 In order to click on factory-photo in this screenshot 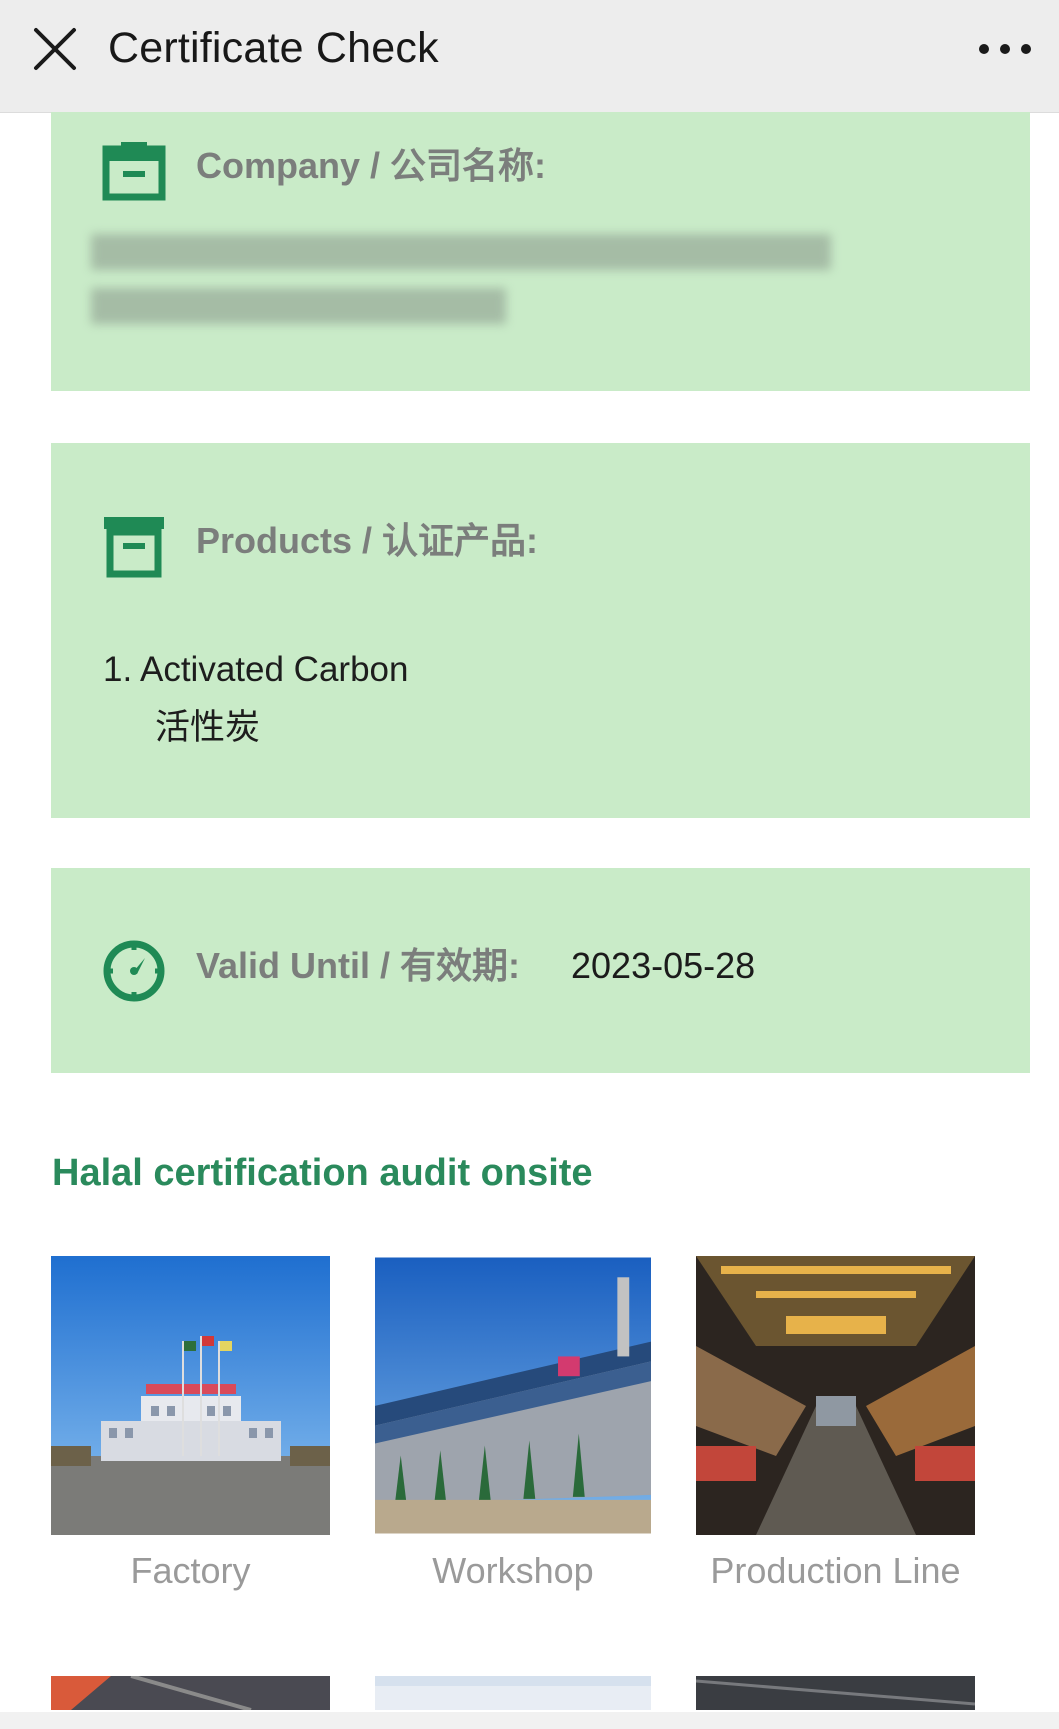, I will do `click(190, 1395)`.